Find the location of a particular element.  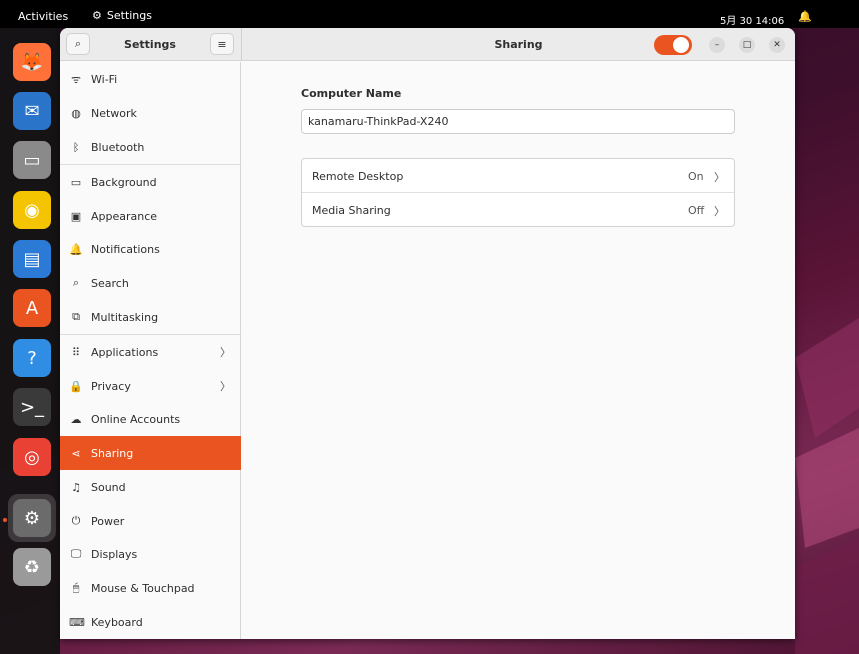

dock: 🦊 ✉ ▭ ◉ ▤ A? >_ ◎ ⚙ ♻ is located at coordinates (30, 341).